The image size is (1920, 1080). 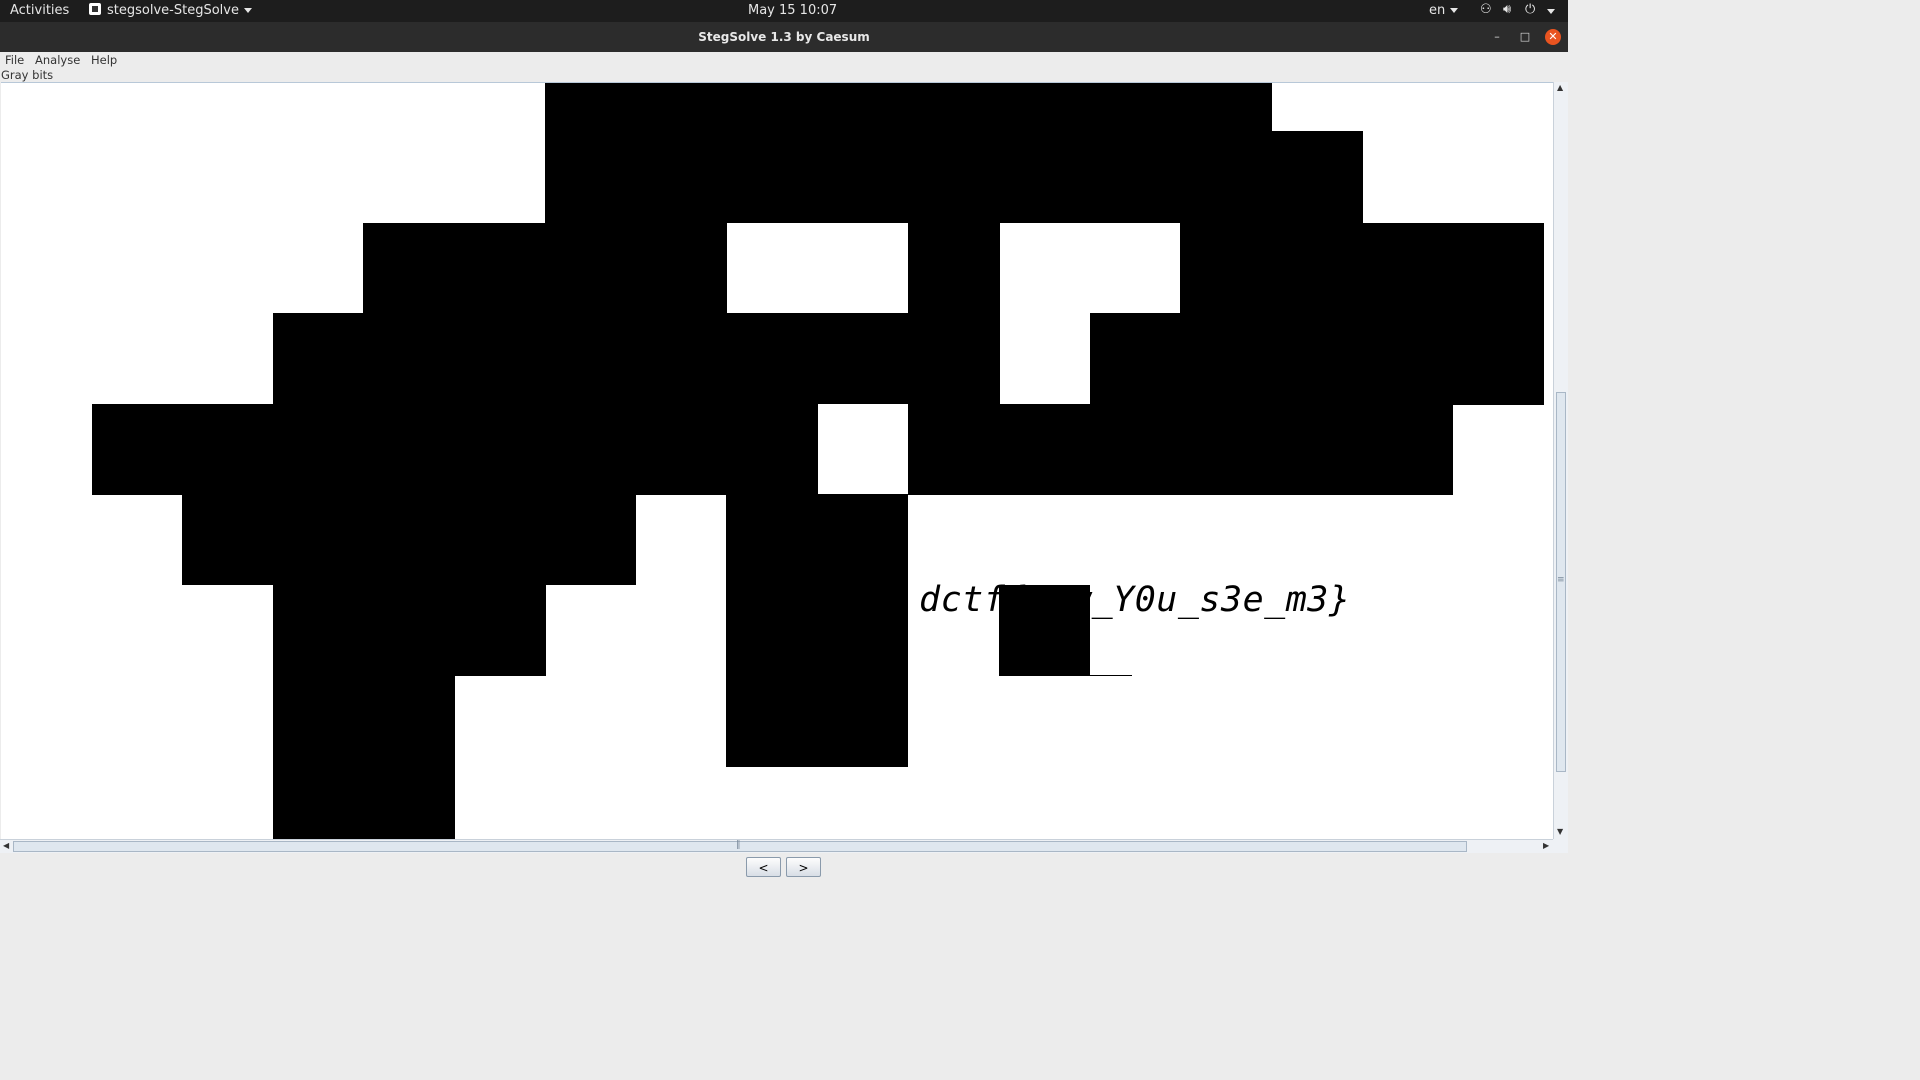 I want to click on scroll-right-arrow-icon: ▶, so click(x=1546, y=846).